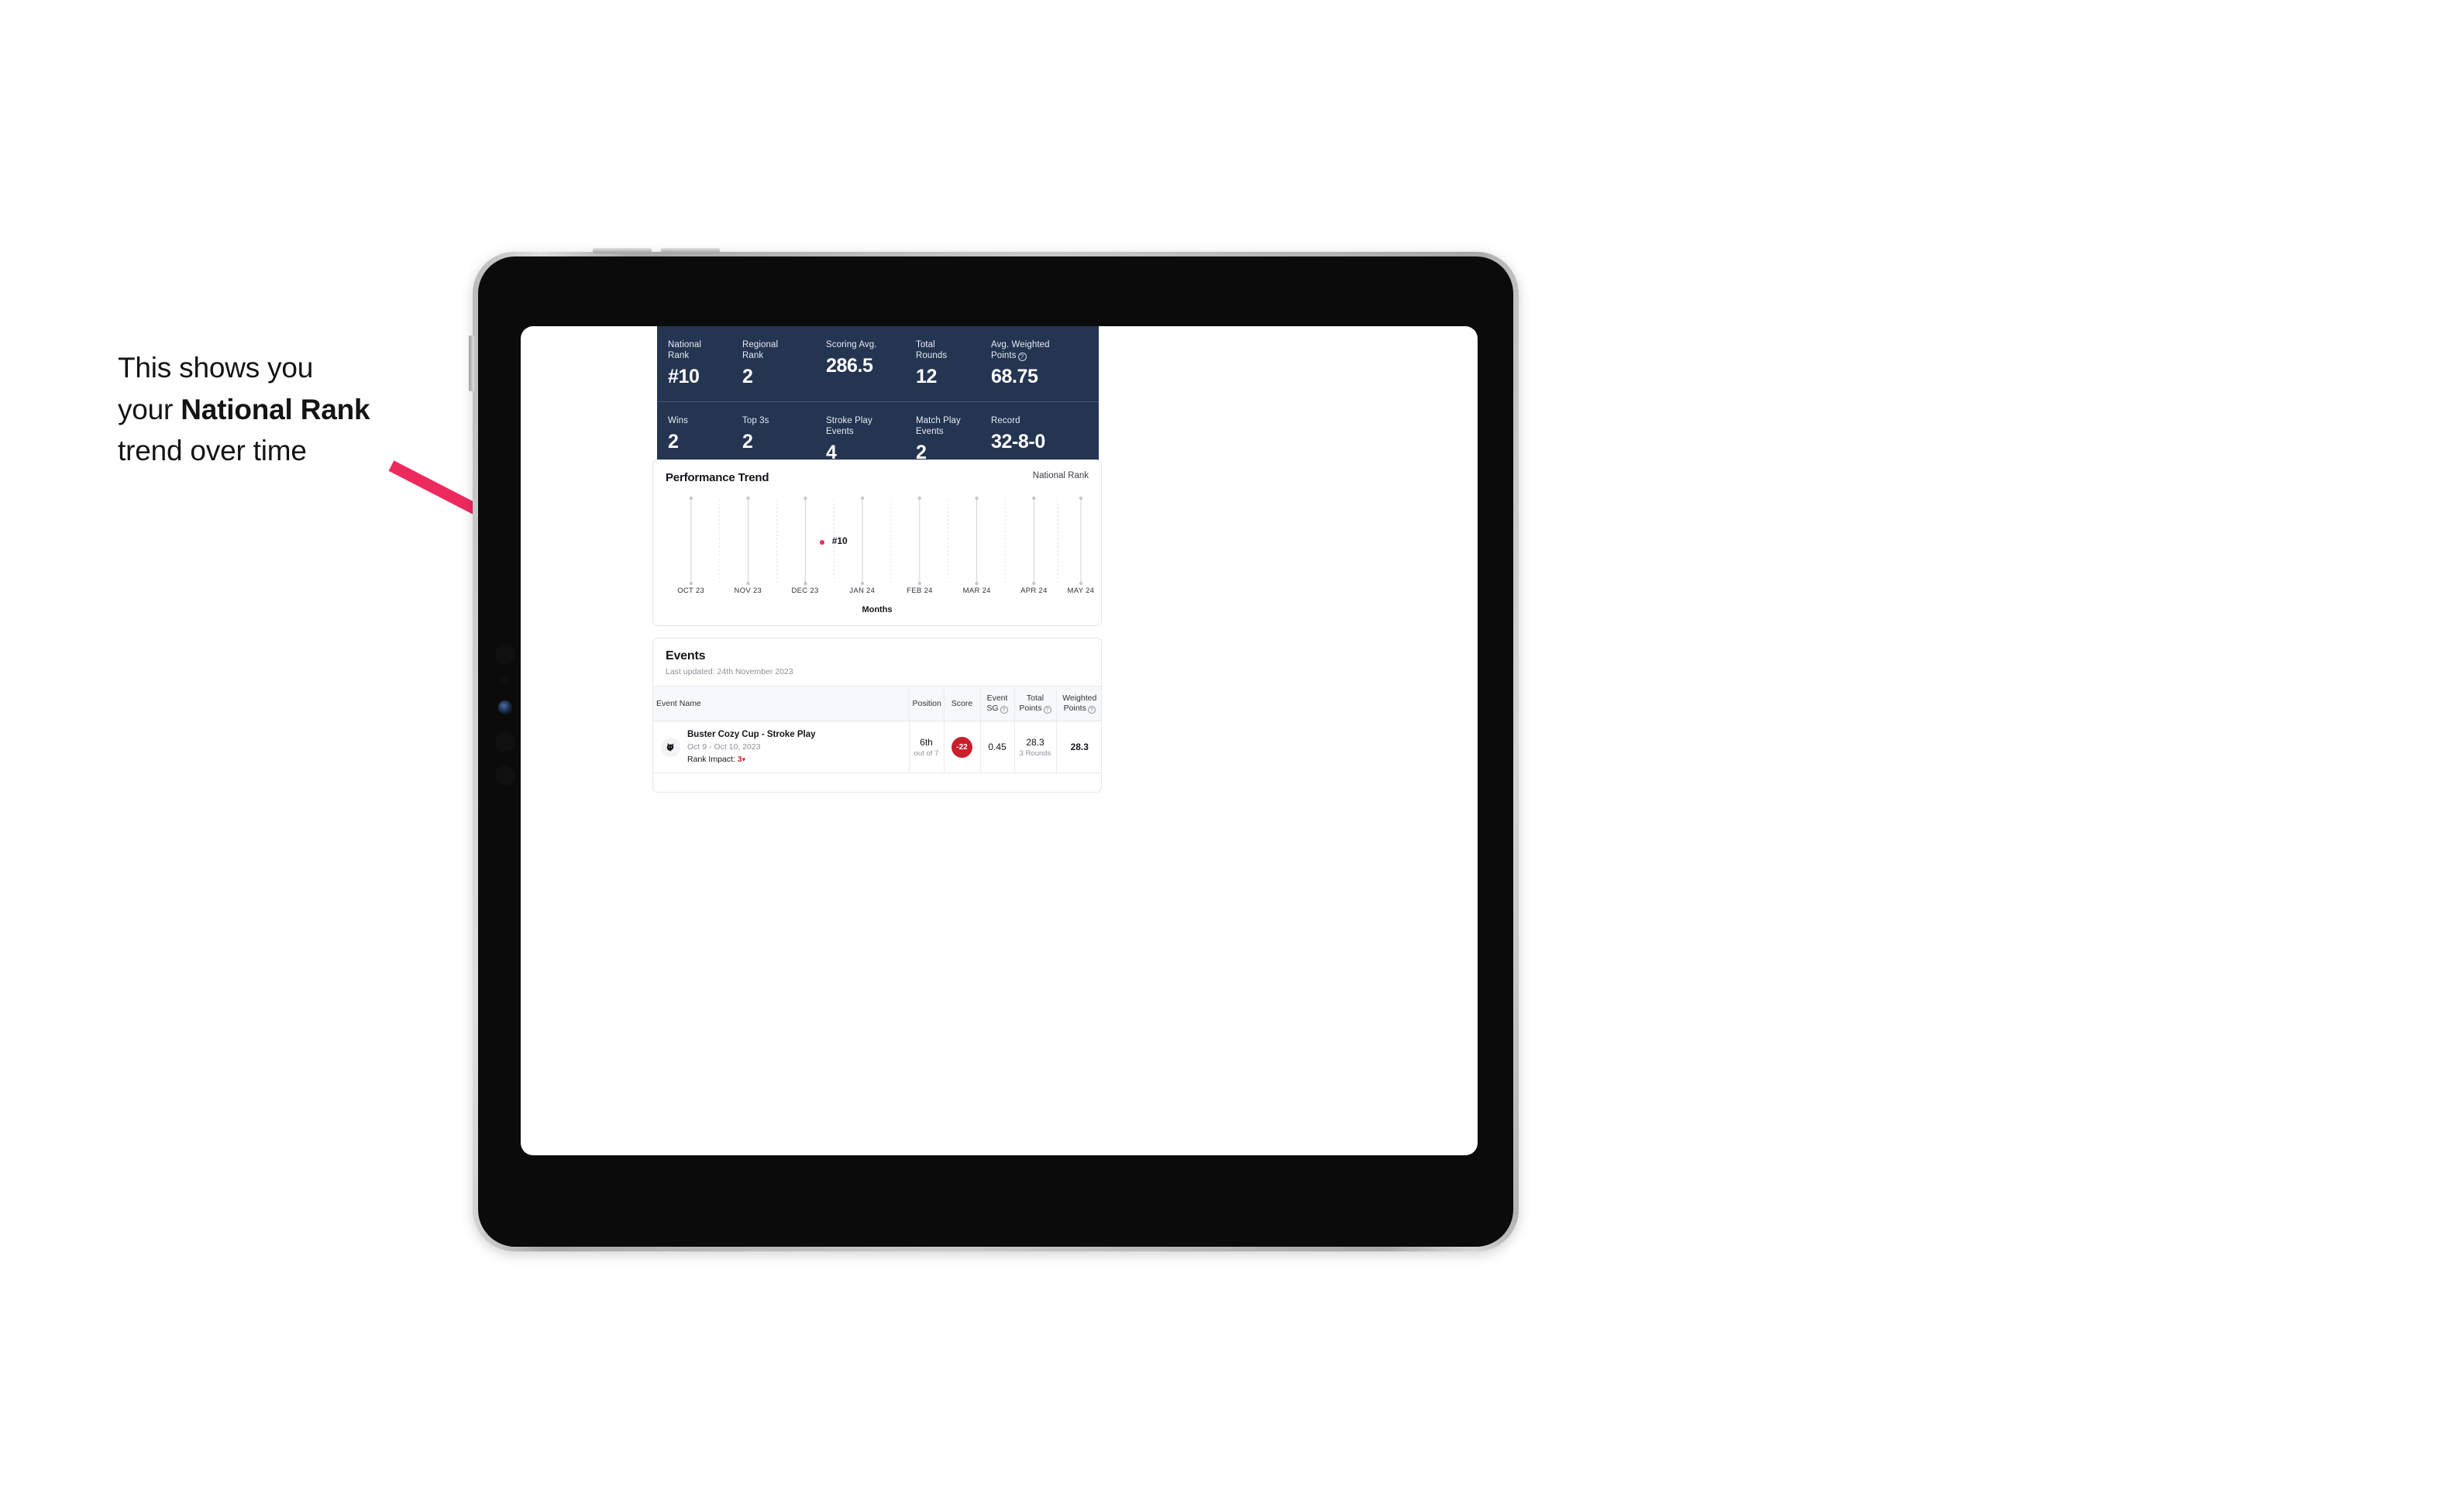 The width and height of the screenshot is (2464, 1497). Describe the element at coordinates (1005, 421) in the screenshot. I see `stat-label: Record` at that location.